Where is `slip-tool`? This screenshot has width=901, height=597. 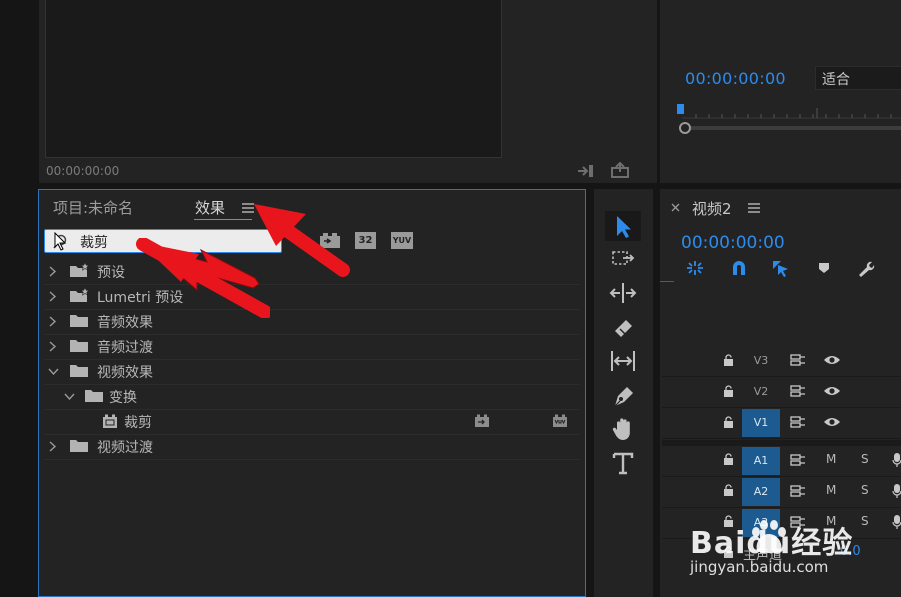 slip-tool is located at coordinates (623, 361).